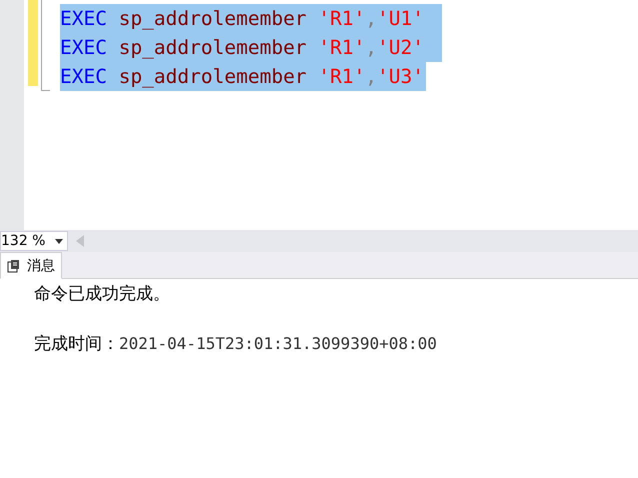 The image size is (638, 478). Describe the element at coordinates (31, 265) in the screenshot. I see `messages-tab: 消息` at that location.